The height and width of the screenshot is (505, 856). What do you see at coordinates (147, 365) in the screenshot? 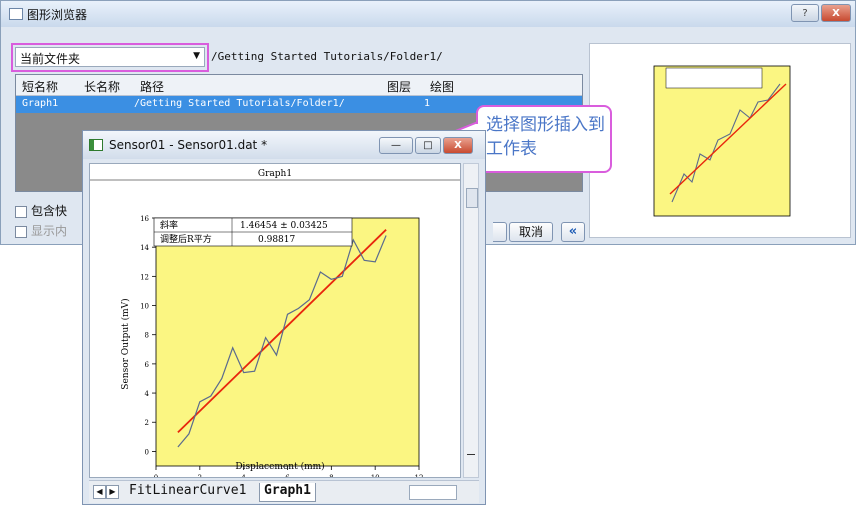
I see `y-tick-label: 6` at bounding box center [147, 365].